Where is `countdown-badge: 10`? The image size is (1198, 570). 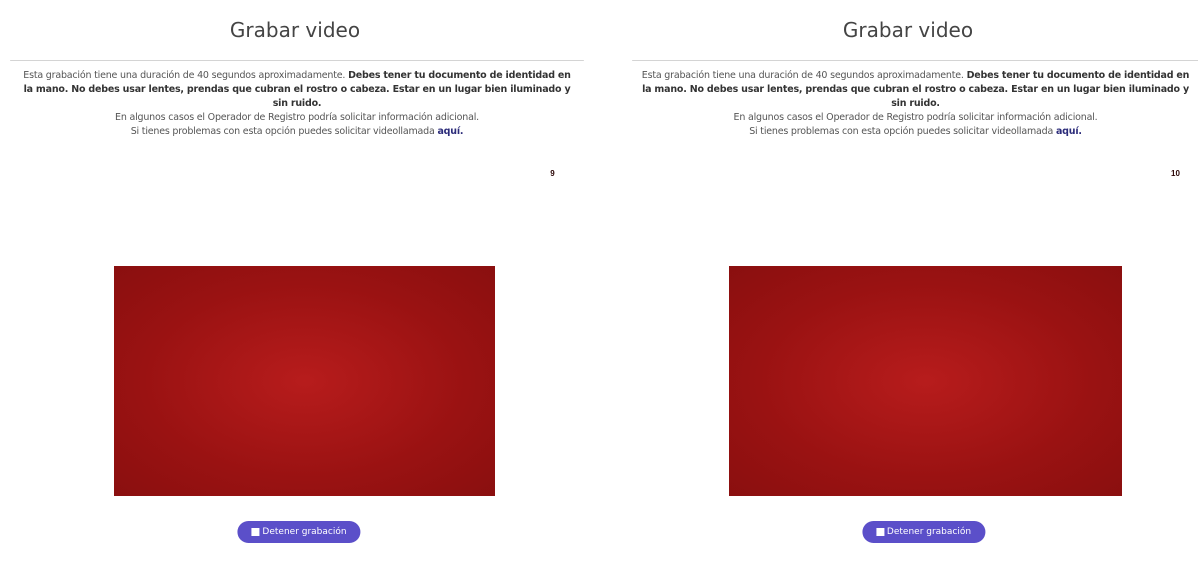
countdown-badge: 10 is located at coordinates (1175, 173).